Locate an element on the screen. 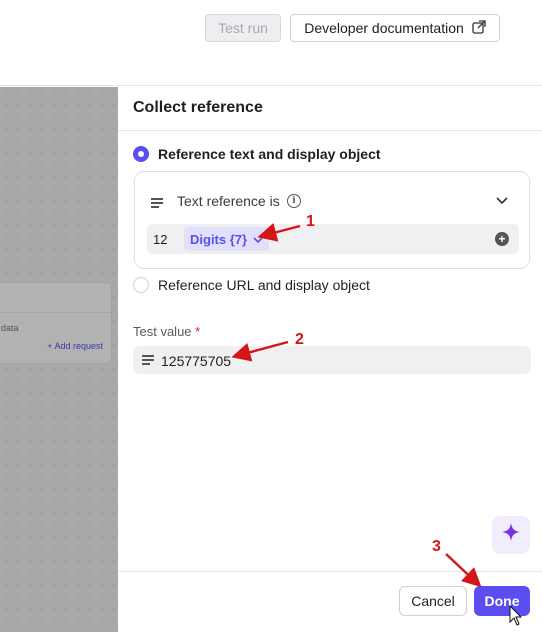 The width and height of the screenshot is (542, 632). digits-chip: Digits {7} is located at coordinates (227, 239).